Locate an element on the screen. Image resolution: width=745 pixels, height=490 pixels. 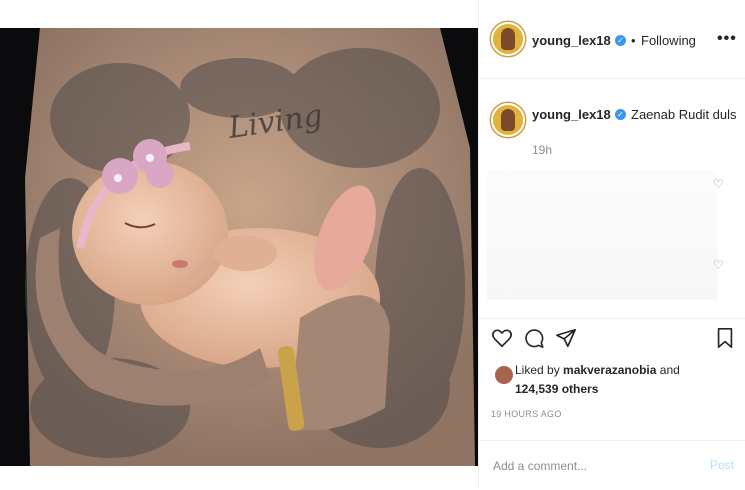
caption-avatar is located at coordinates (508, 120).